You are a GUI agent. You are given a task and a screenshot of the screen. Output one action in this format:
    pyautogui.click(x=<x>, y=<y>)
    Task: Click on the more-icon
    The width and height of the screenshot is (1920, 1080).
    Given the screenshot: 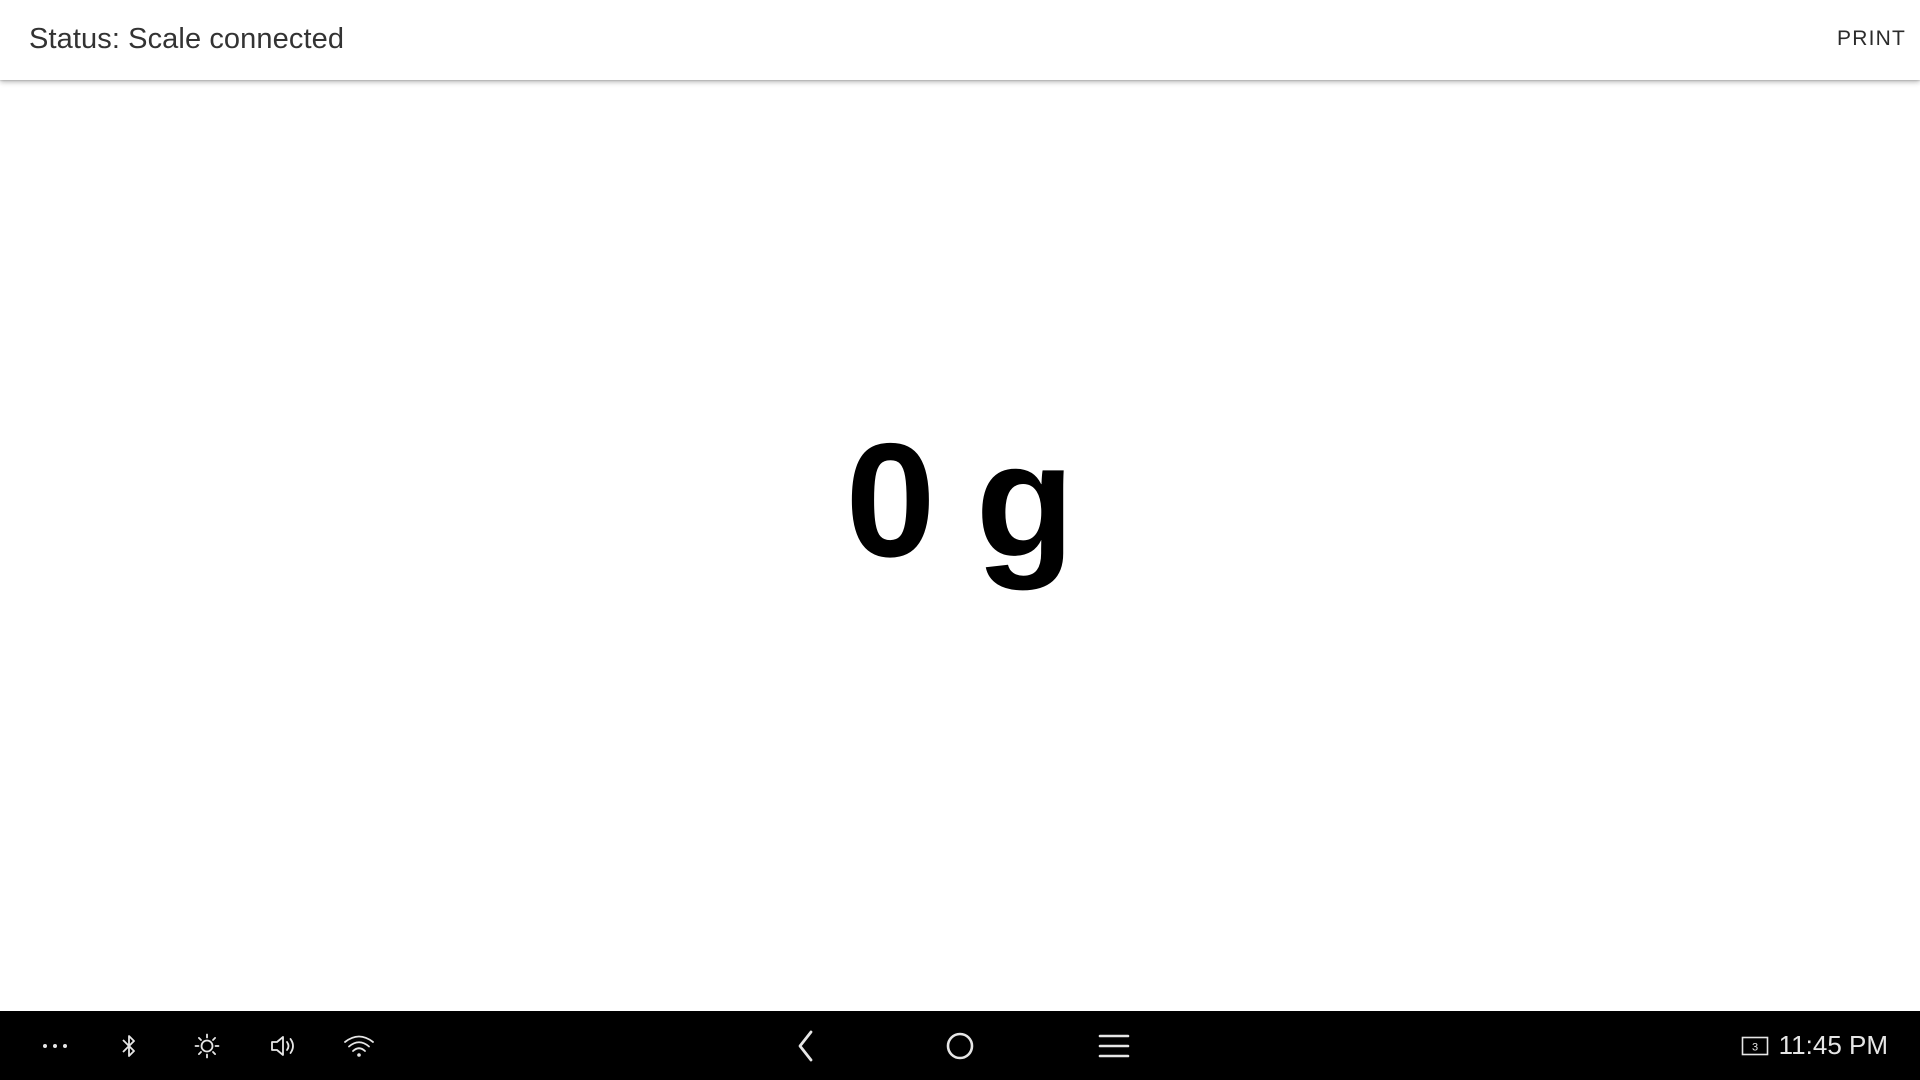 What is the action you would take?
    pyautogui.click(x=55, y=1045)
    